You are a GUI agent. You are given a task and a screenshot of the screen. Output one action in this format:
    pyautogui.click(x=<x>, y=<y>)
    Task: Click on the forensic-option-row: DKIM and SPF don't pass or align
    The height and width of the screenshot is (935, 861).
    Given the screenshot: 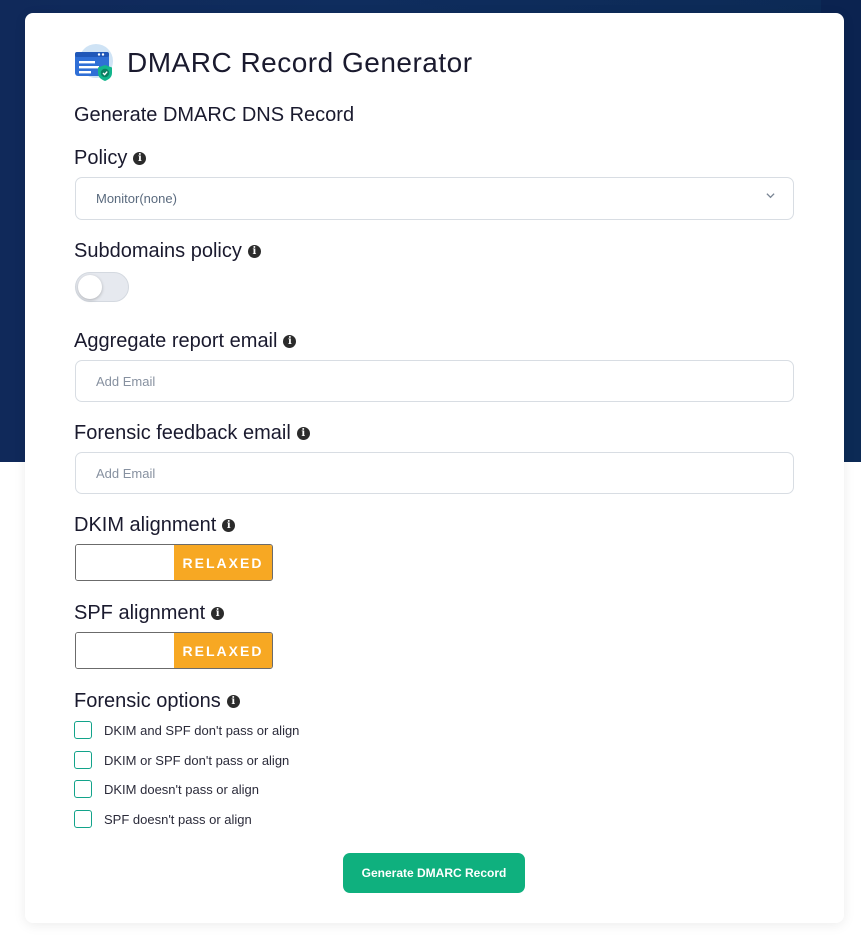 What is the action you would take?
    pyautogui.click(x=186, y=730)
    